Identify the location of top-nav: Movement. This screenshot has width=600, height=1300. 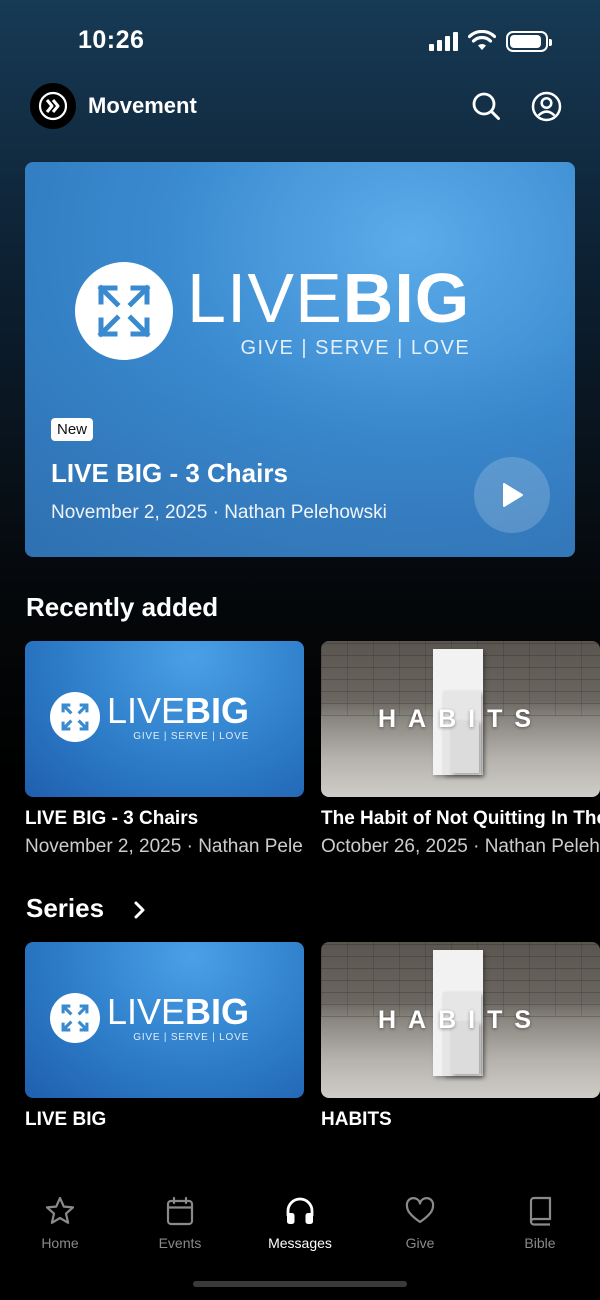
(300, 106).